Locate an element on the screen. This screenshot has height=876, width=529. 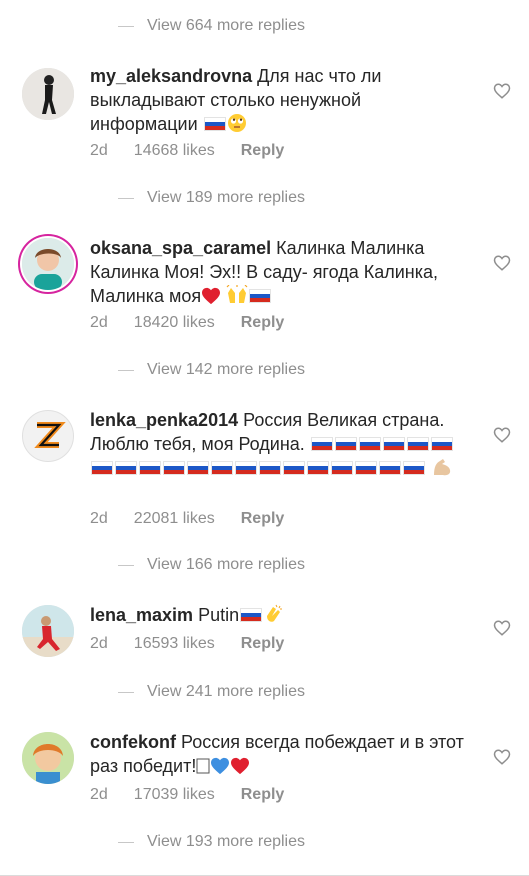
view-more-replies: View 664 more replies is located at coordinates (211, 26).